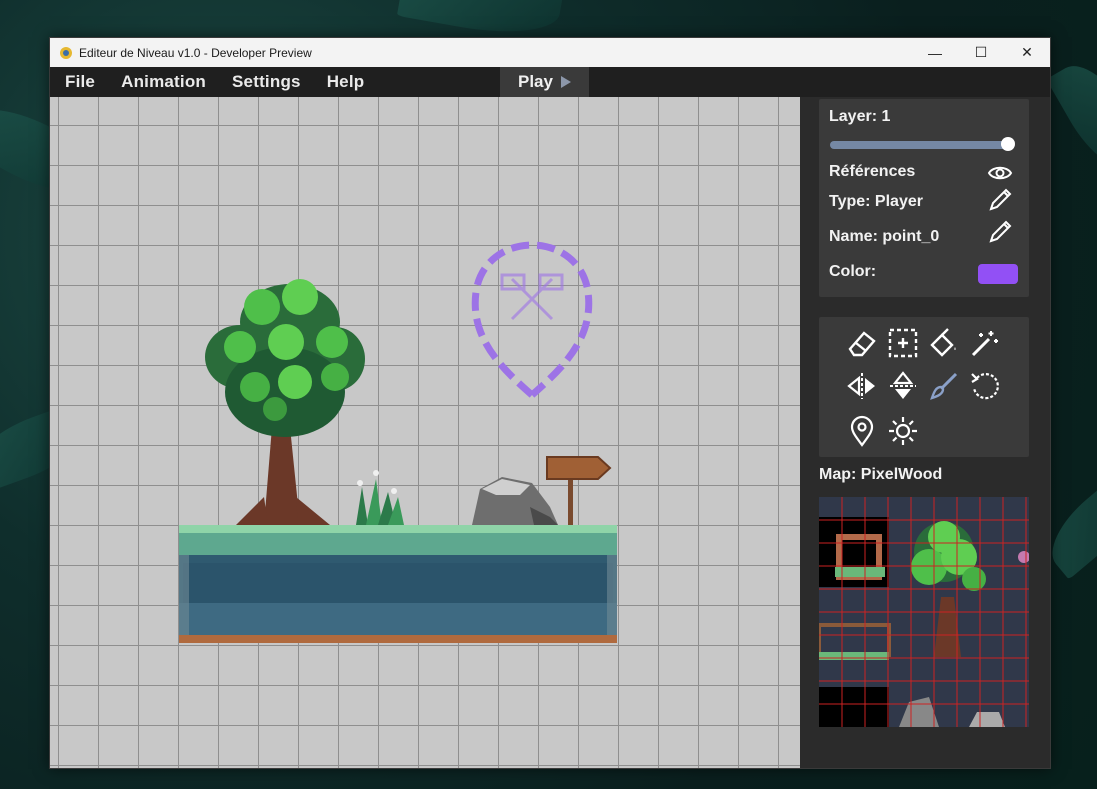 The image size is (1097, 789). What do you see at coordinates (924, 387) in the screenshot?
I see `tools-panel` at bounding box center [924, 387].